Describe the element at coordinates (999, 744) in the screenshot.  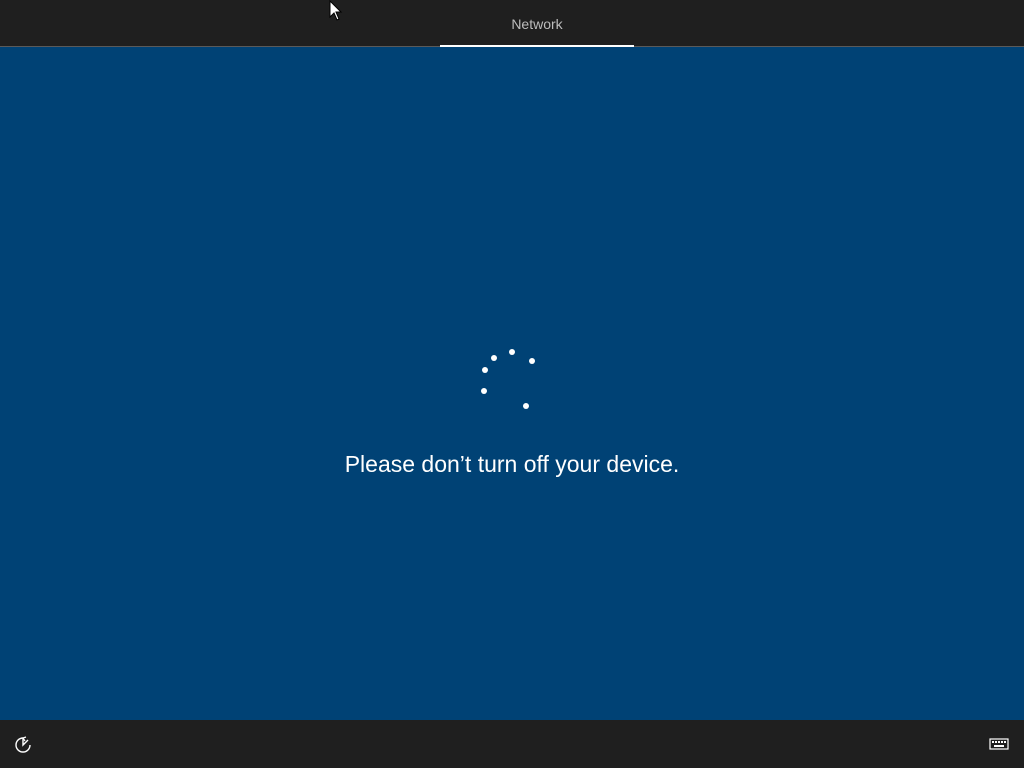
I see `keyboard-icon` at that location.